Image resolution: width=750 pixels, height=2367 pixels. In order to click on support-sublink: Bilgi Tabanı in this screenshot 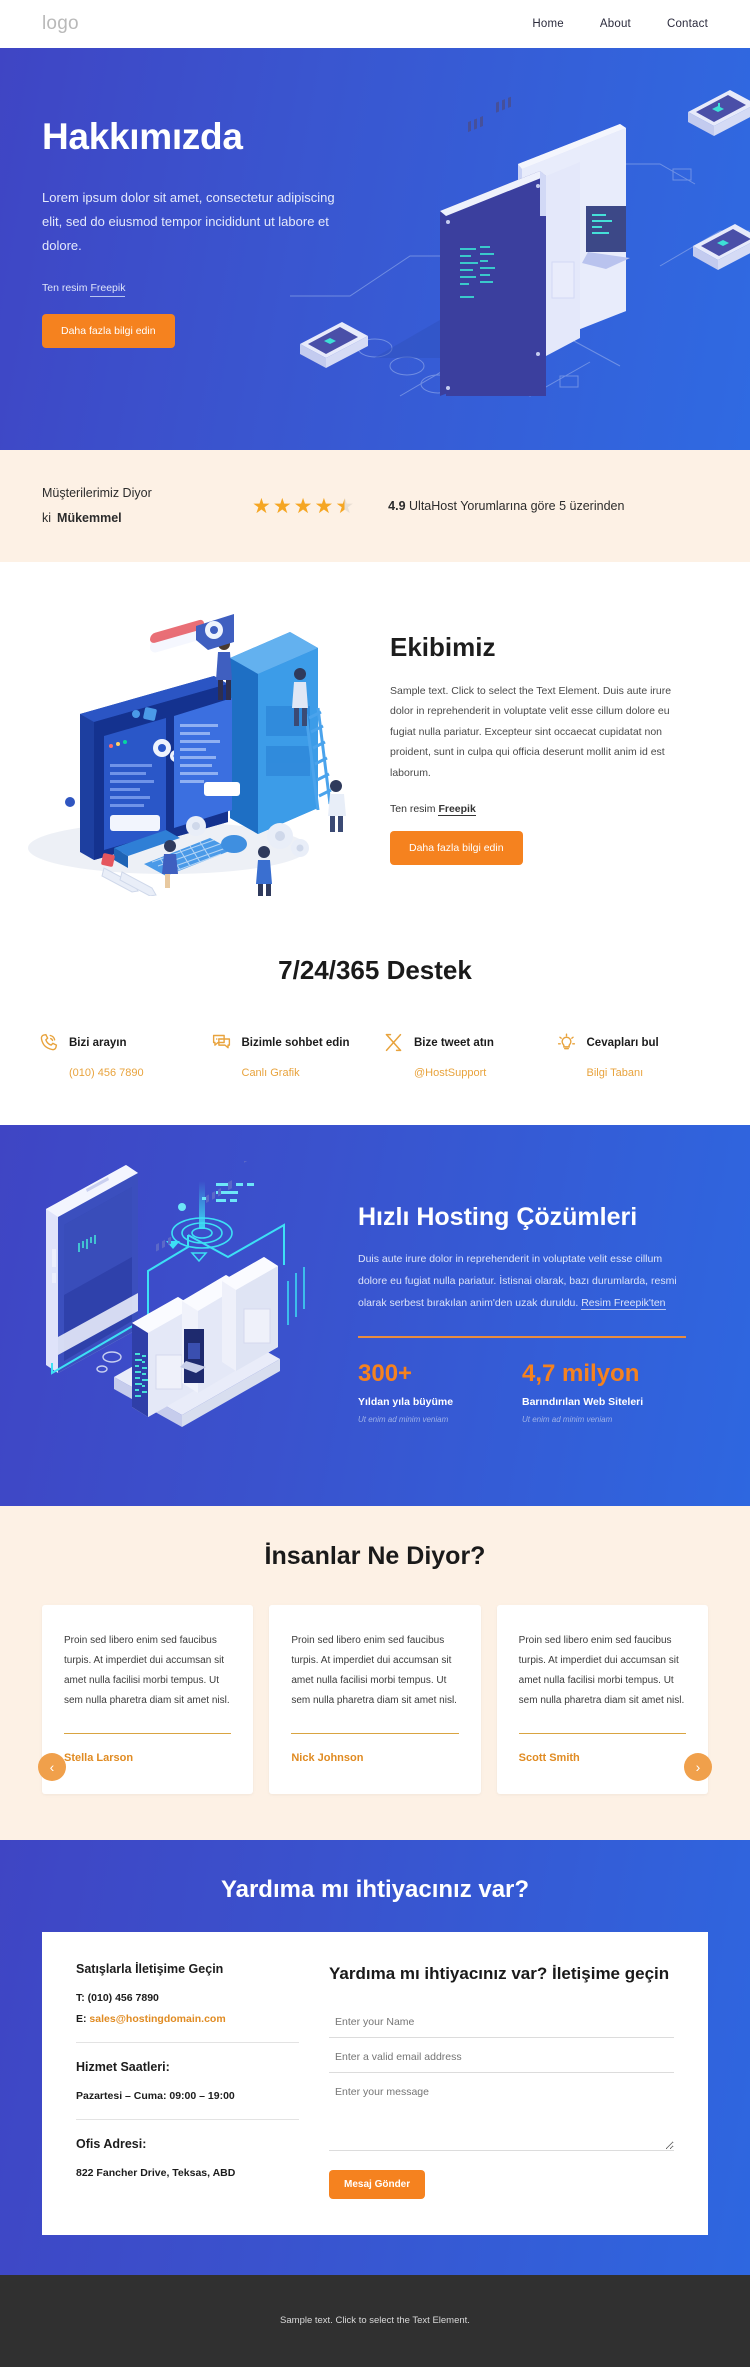, I will do `click(634, 1073)`.